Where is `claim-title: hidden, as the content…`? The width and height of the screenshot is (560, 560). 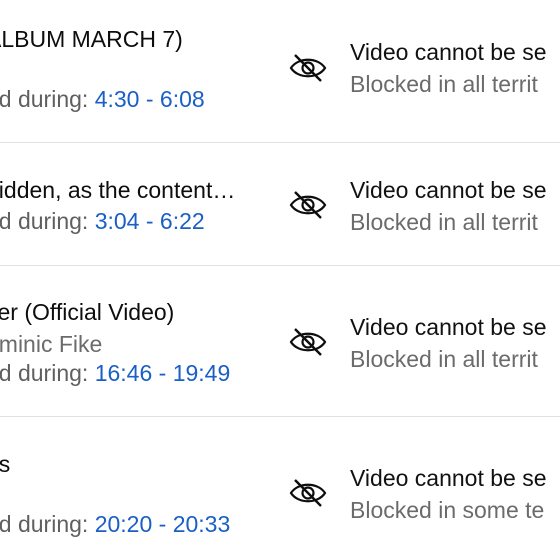
claim-title: hidden, as the content… is located at coordinates (118, 190).